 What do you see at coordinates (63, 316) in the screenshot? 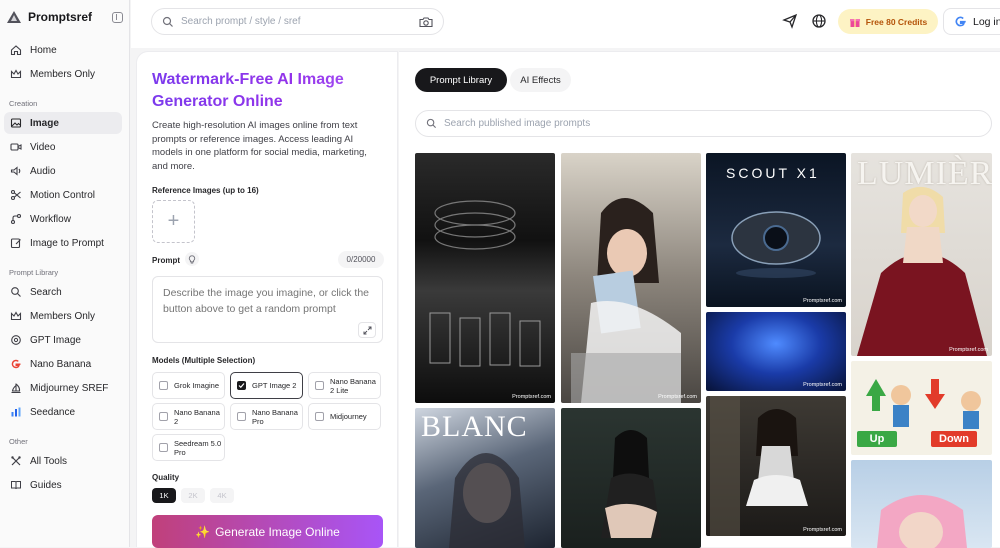
I see `sidebar-item-members-only-library: Members Only` at bounding box center [63, 316].